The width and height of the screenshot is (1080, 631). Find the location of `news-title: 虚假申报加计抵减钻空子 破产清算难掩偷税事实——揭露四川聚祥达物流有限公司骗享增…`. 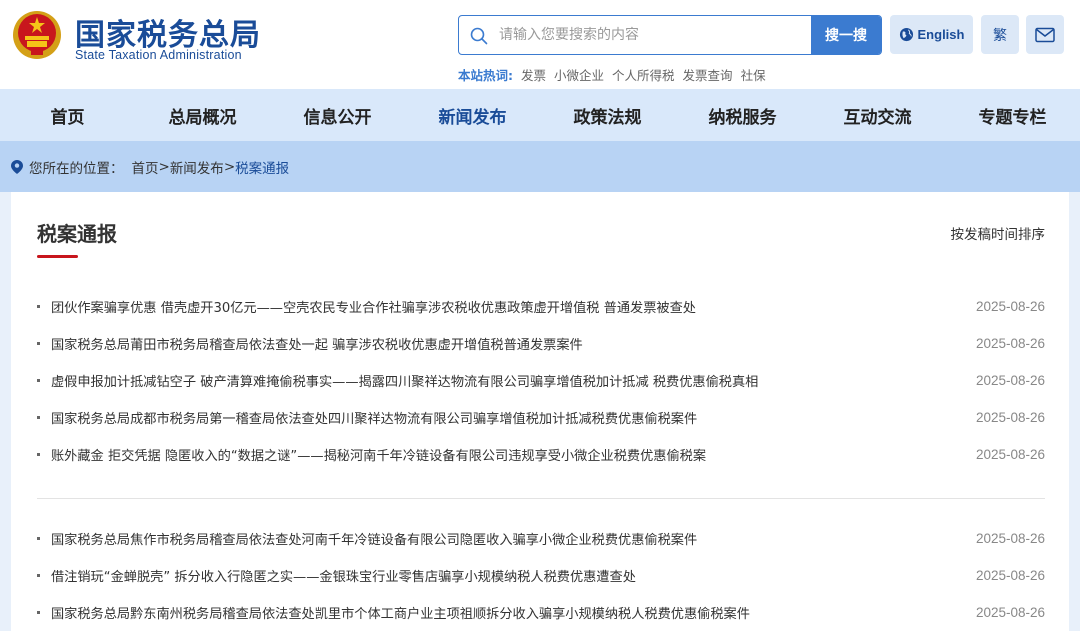

news-title: 虚假申报加计抵减钻空子 破产清算难掩偷税事实——揭露四川聚祥达物流有限公司骗享增… is located at coordinates (503, 380).